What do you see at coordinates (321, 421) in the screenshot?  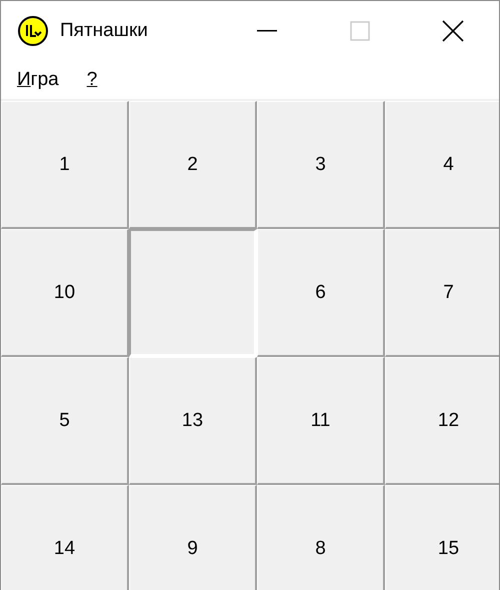 I see `number-tile: 11` at bounding box center [321, 421].